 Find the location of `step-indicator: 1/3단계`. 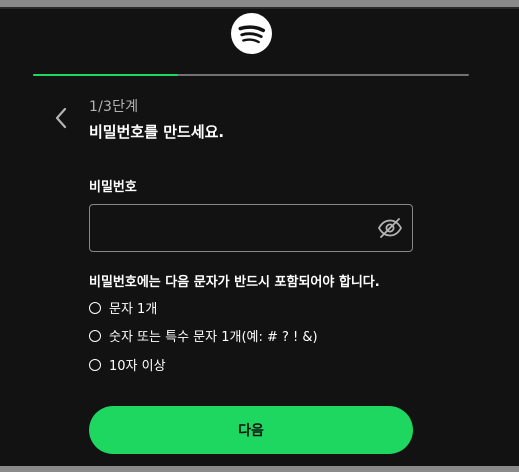

step-indicator: 1/3단계 is located at coordinates (114, 107).